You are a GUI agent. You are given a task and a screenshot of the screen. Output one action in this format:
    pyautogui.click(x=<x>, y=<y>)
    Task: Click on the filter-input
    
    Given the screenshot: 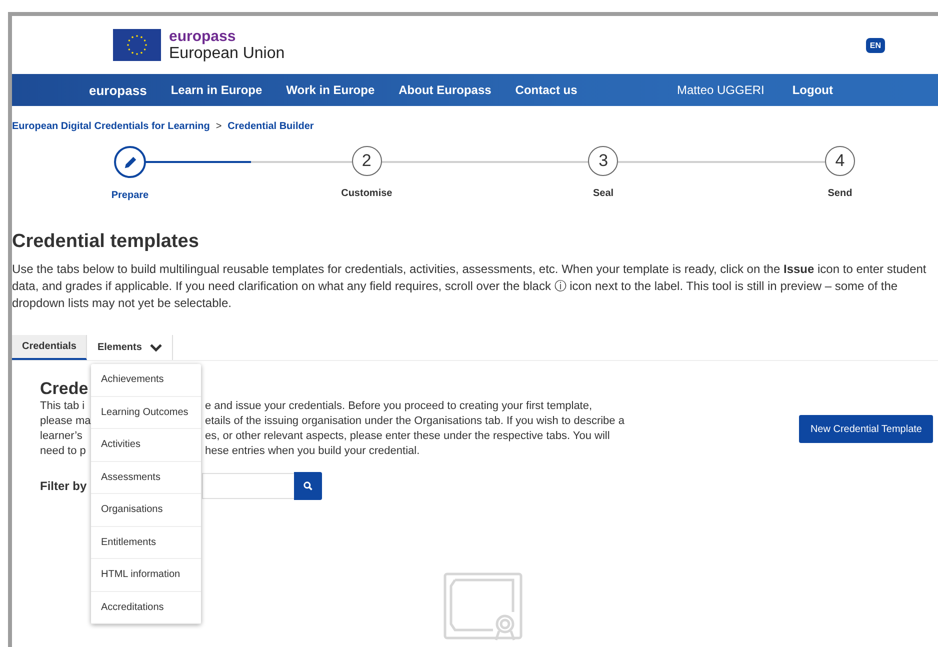 What is the action you would take?
    pyautogui.click(x=248, y=486)
    